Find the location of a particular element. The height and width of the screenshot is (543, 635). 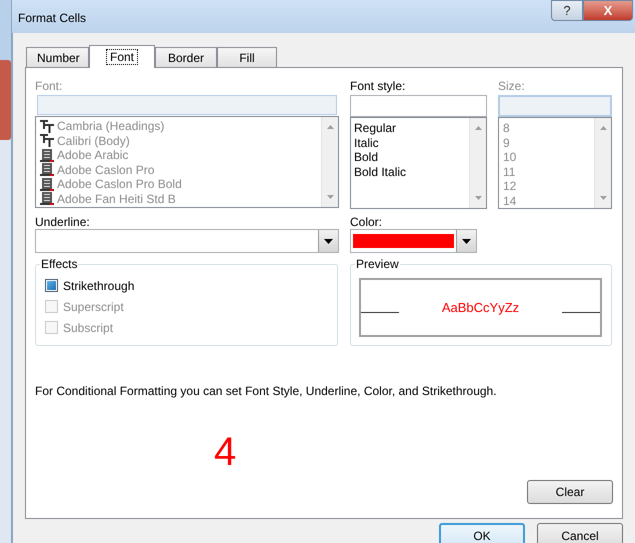

size-label: Size: is located at coordinates (512, 86).